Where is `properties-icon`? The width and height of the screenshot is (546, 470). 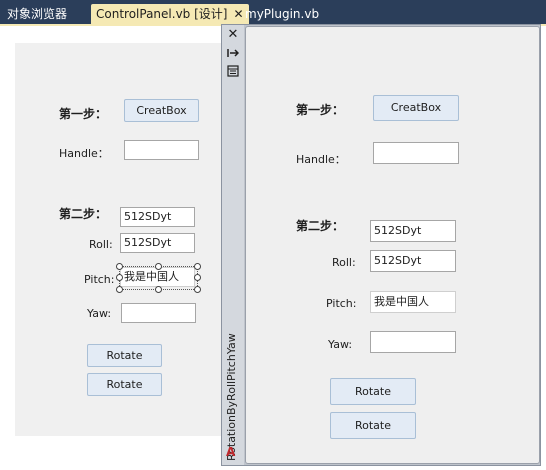
properties-icon is located at coordinates (233, 71).